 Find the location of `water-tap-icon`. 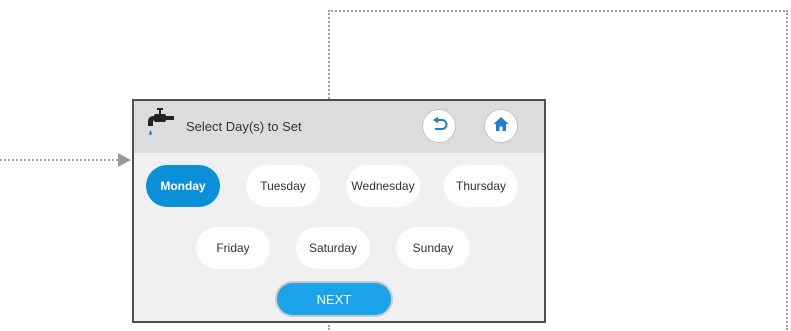

water-tap-icon is located at coordinates (160, 126).